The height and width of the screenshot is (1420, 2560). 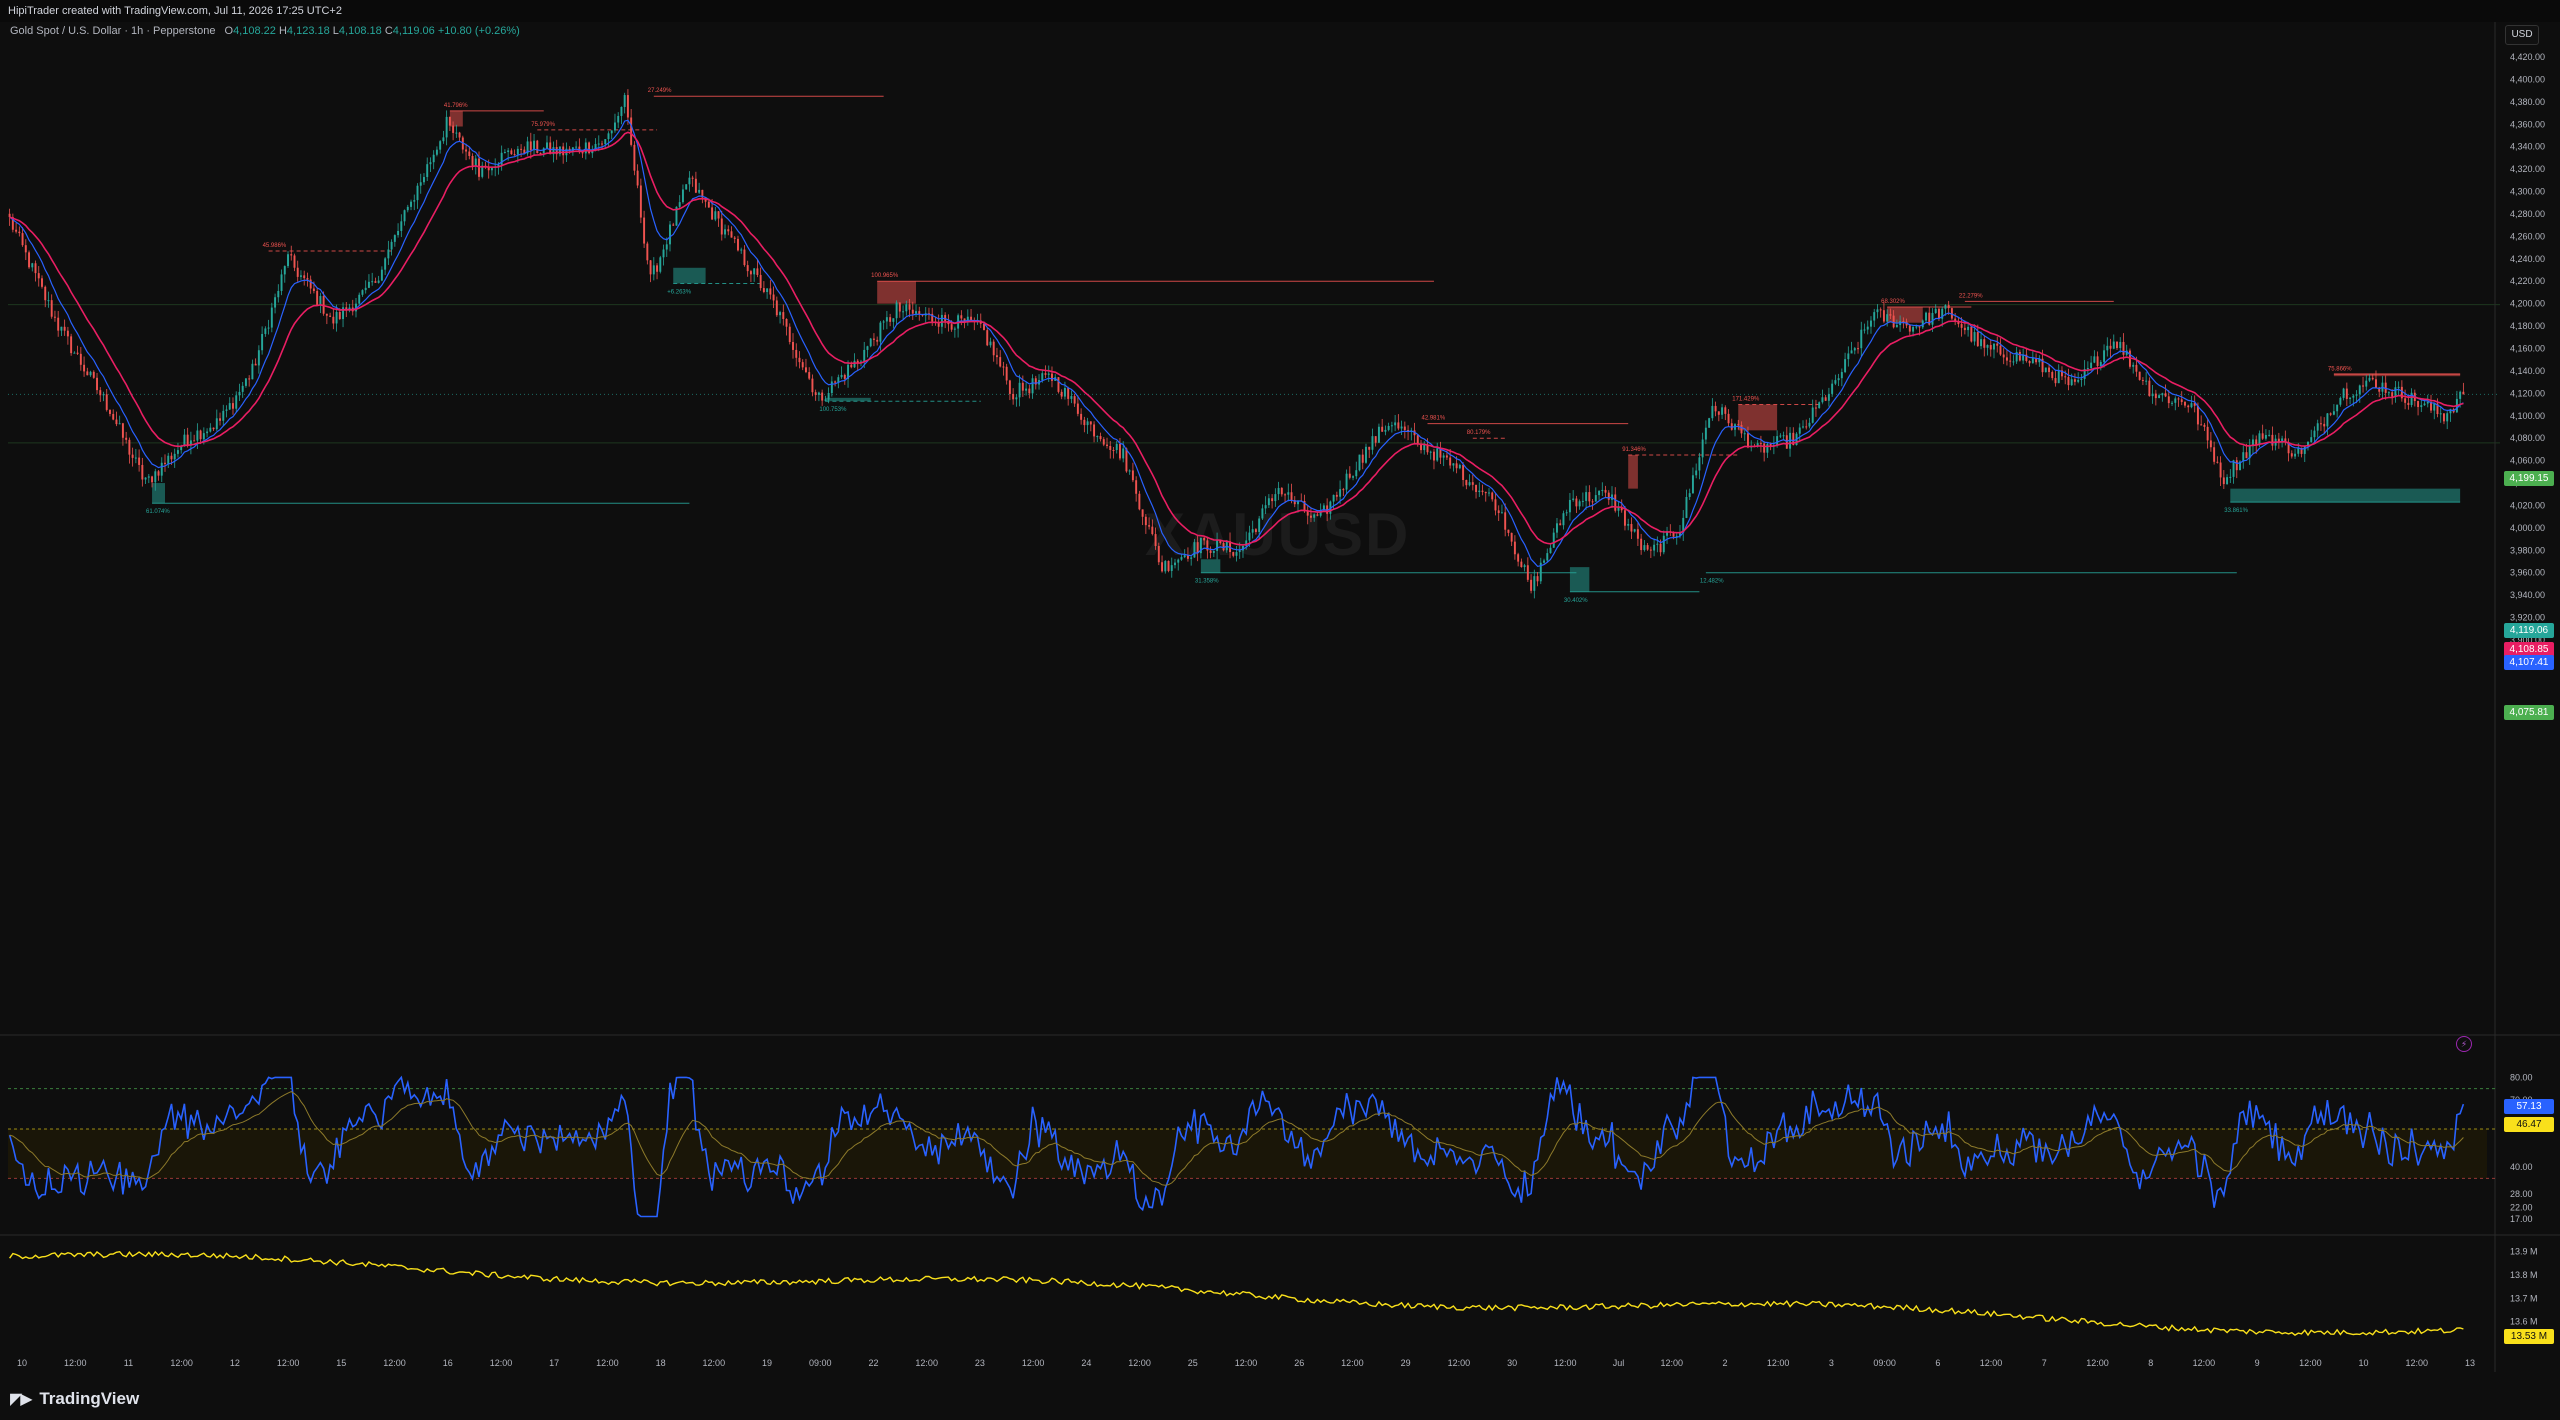 I want to click on rsi-pane, so click(x=1251, y=1146).